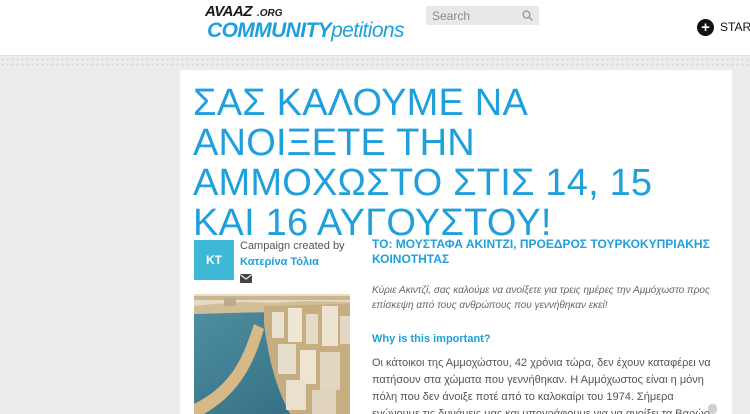 The width and height of the screenshot is (750, 414). I want to click on creator-name-link: Κατερίνα Τόλια, so click(279, 262).